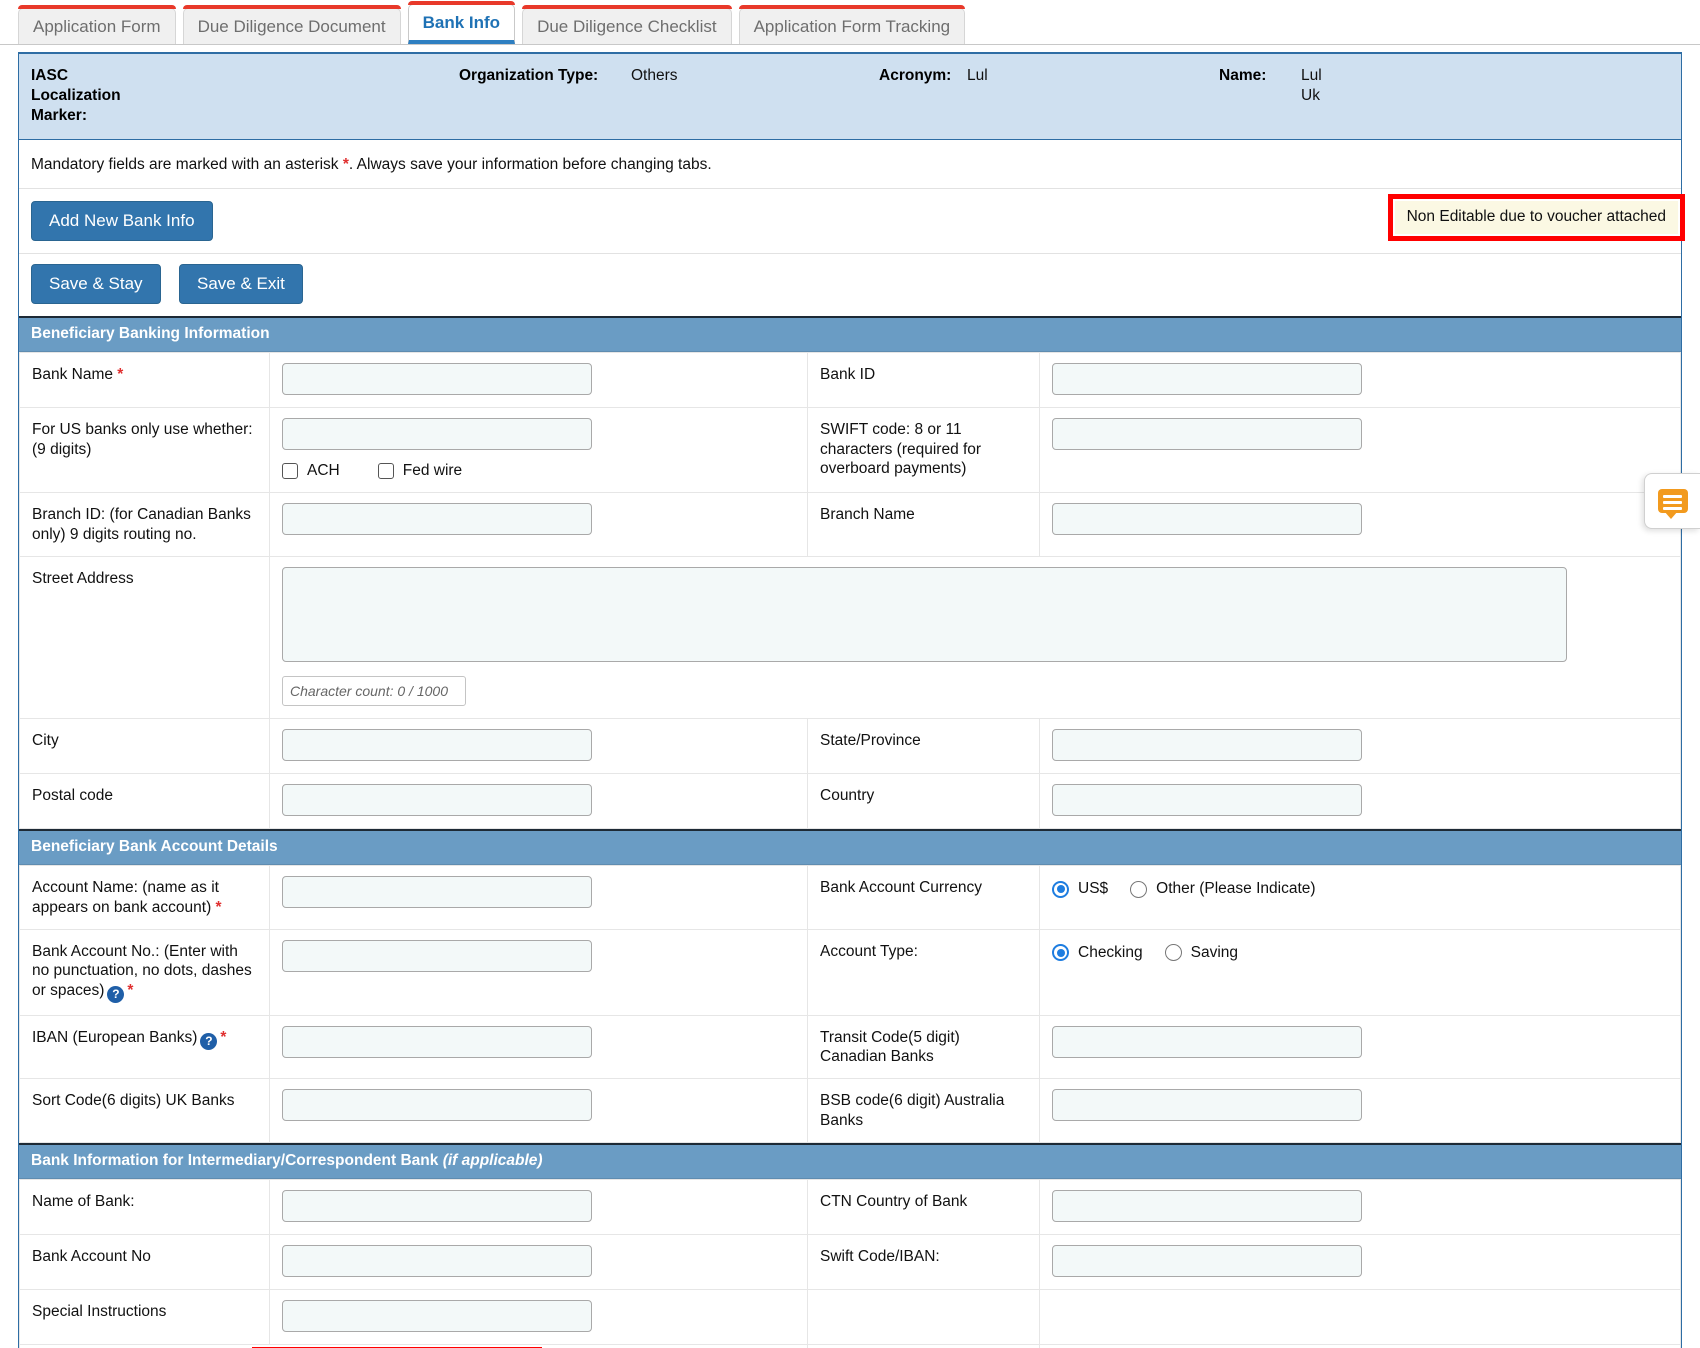 This screenshot has width=1700, height=1348. What do you see at coordinates (1207, 1105) in the screenshot?
I see `bsb-code-input` at bounding box center [1207, 1105].